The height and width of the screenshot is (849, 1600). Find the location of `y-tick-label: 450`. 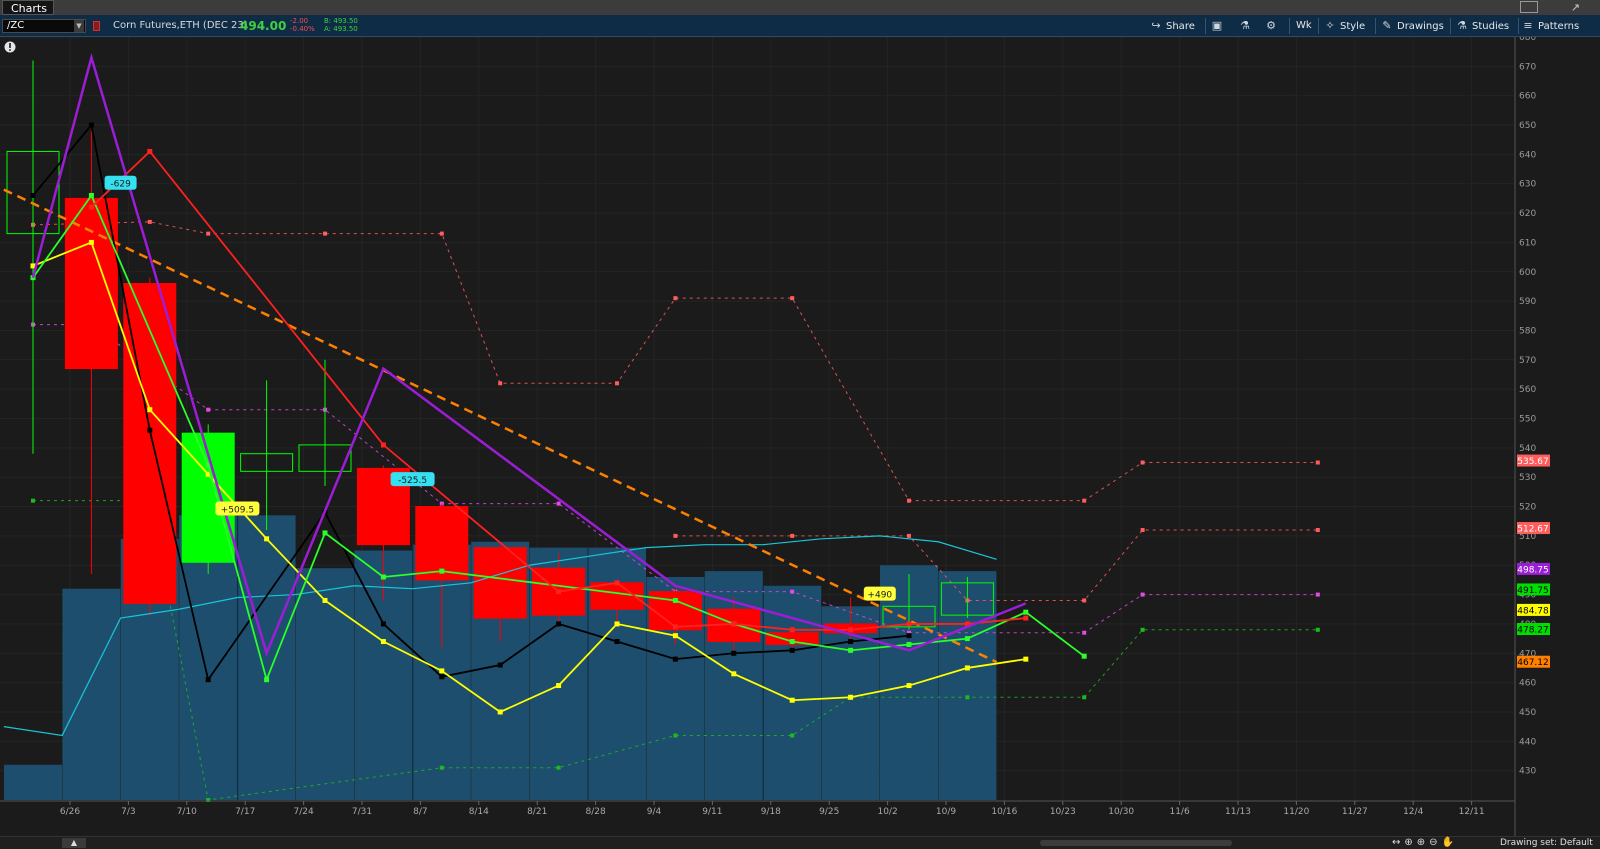

y-tick-label: 450 is located at coordinates (1527, 713).